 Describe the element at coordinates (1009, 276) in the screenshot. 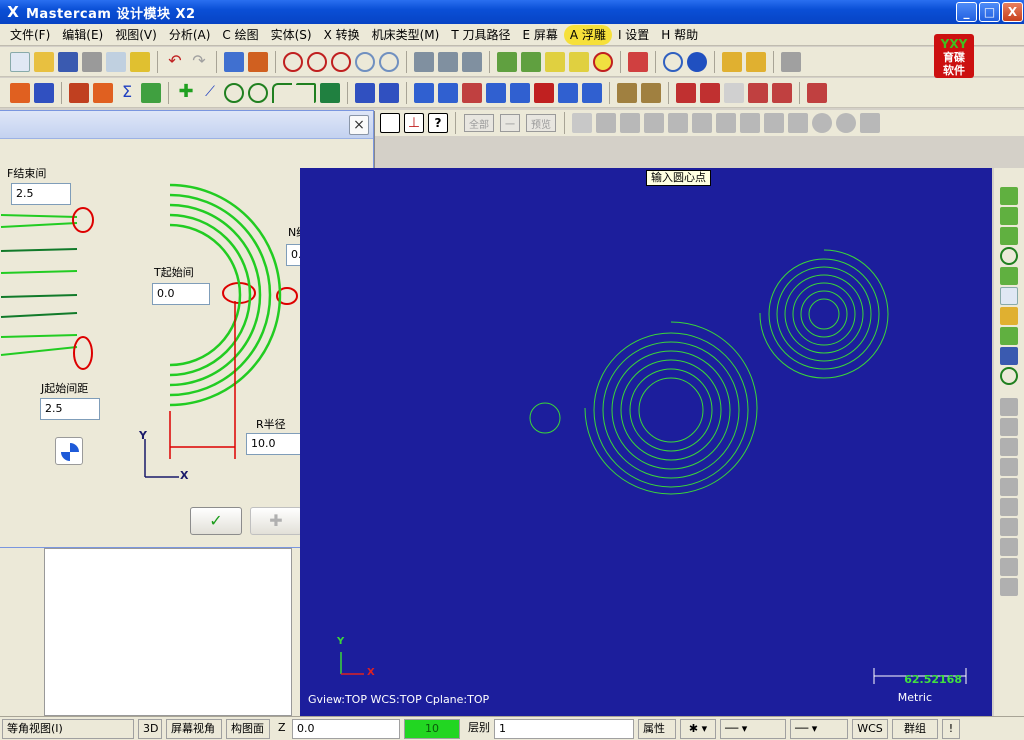

I see `helix-tool-icon` at that location.